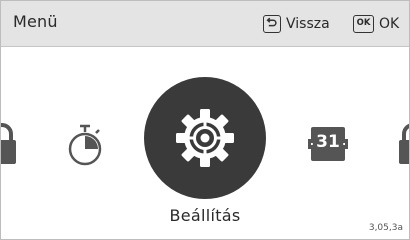 The height and width of the screenshot is (240, 410). I want to click on menu-title: Menü, so click(35, 21).